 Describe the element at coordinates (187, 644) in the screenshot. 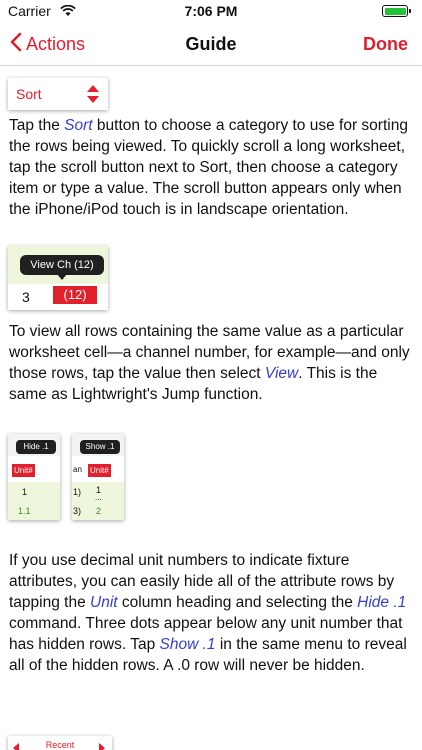

I see `show-term: Show .1` at that location.